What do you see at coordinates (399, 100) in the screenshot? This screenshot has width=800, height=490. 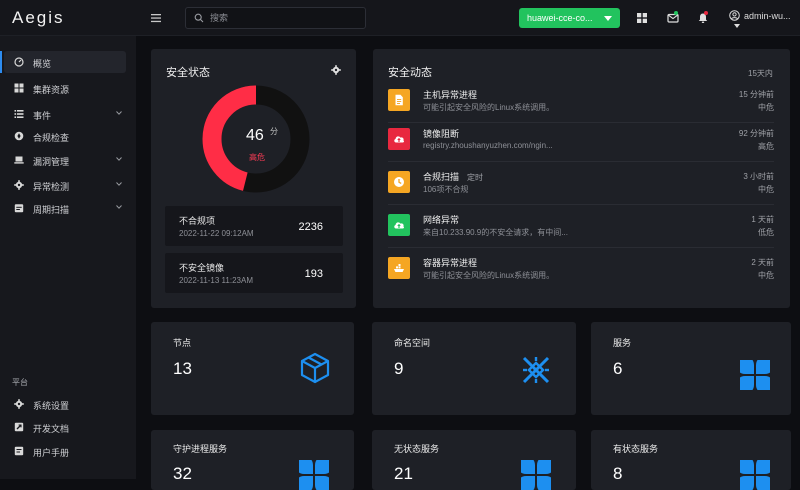 I see `document-icon` at bounding box center [399, 100].